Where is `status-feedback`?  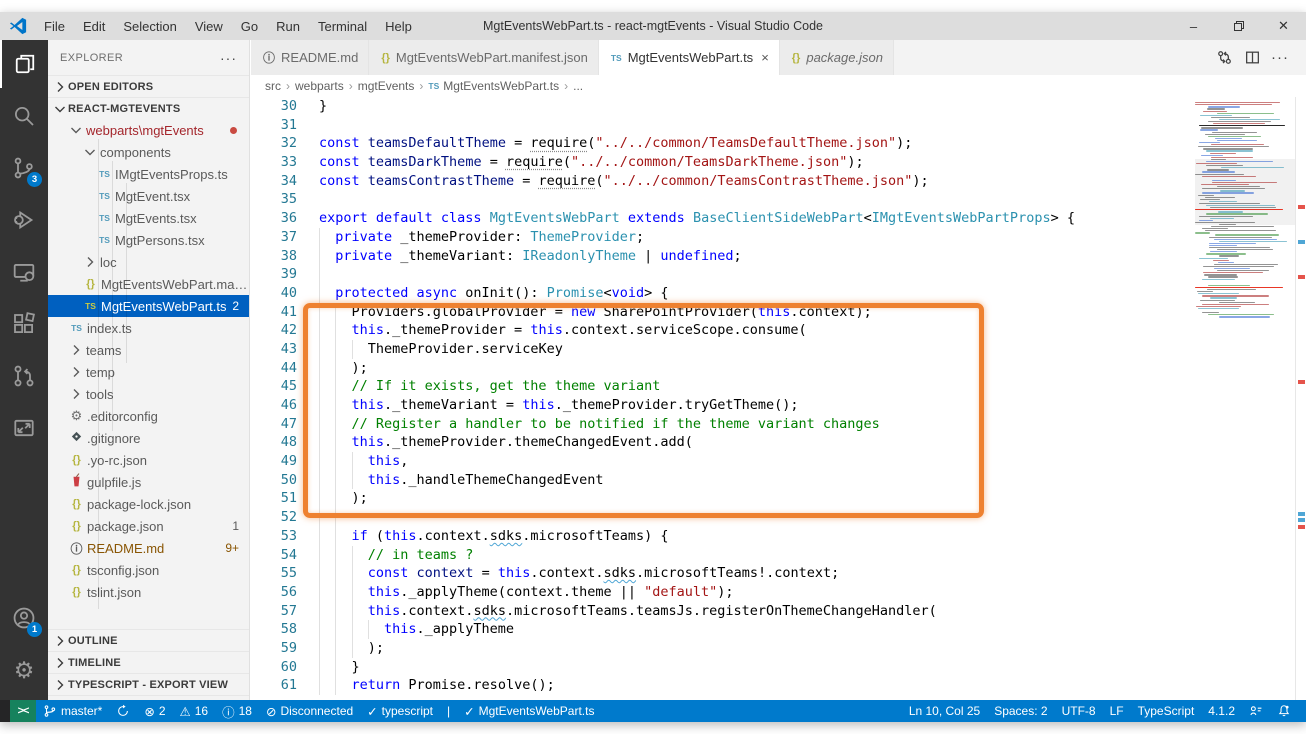 status-feedback is located at coordinates (1256, 711).